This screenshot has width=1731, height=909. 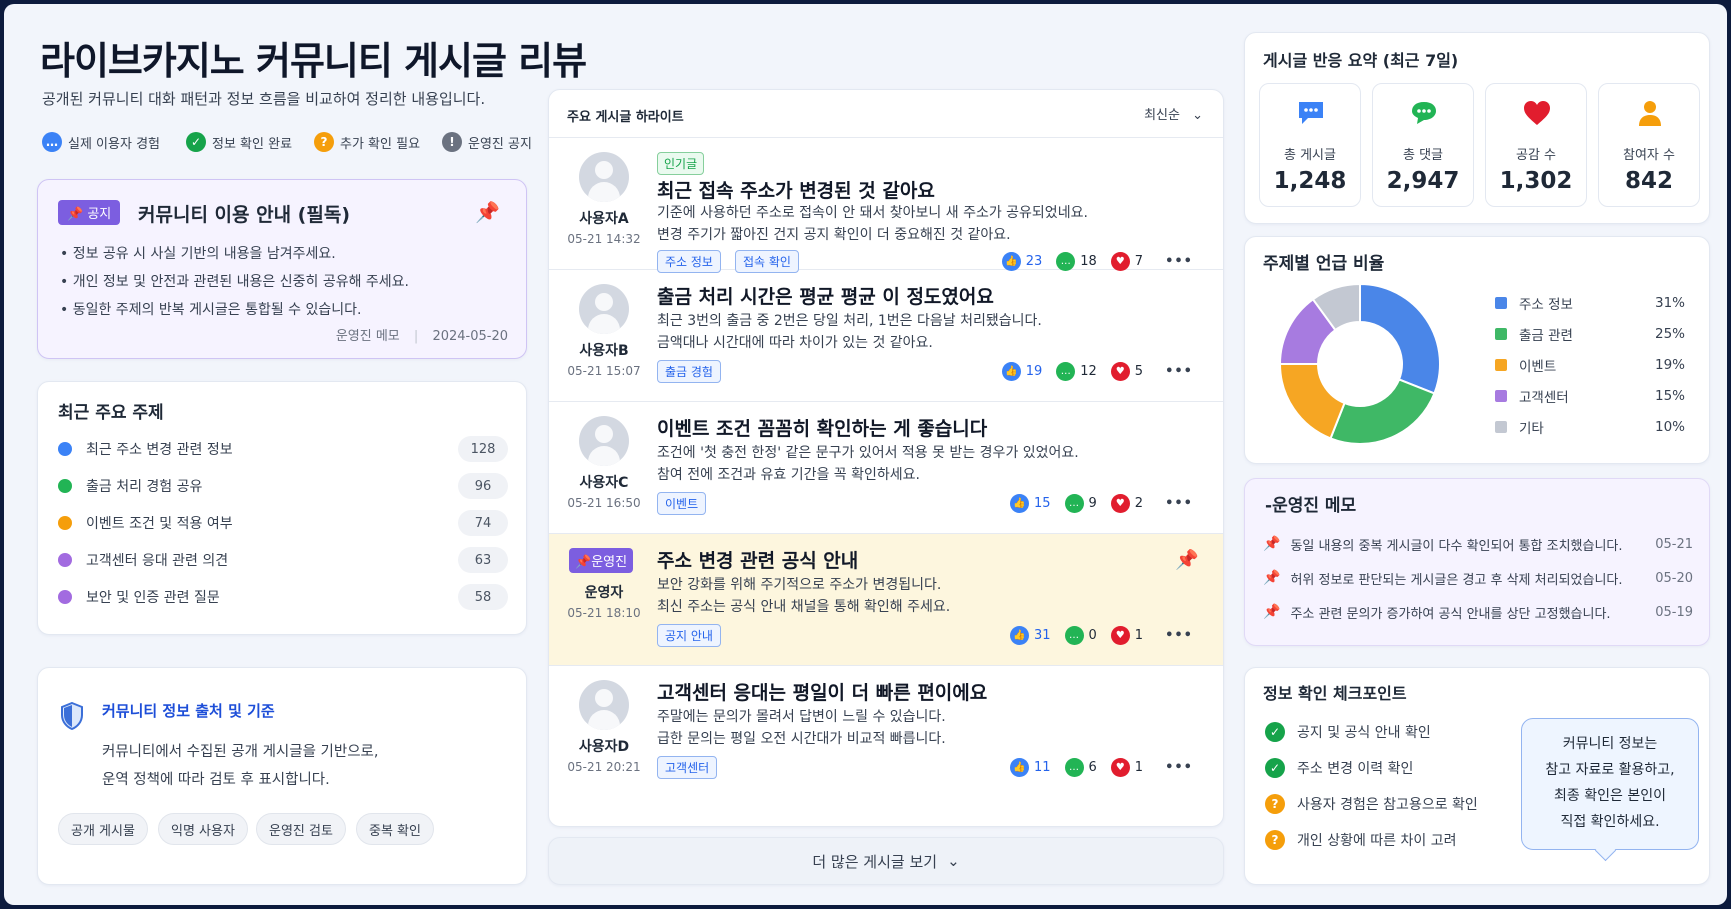 I want to click on comment-icon, so click(x=1424, y=113).